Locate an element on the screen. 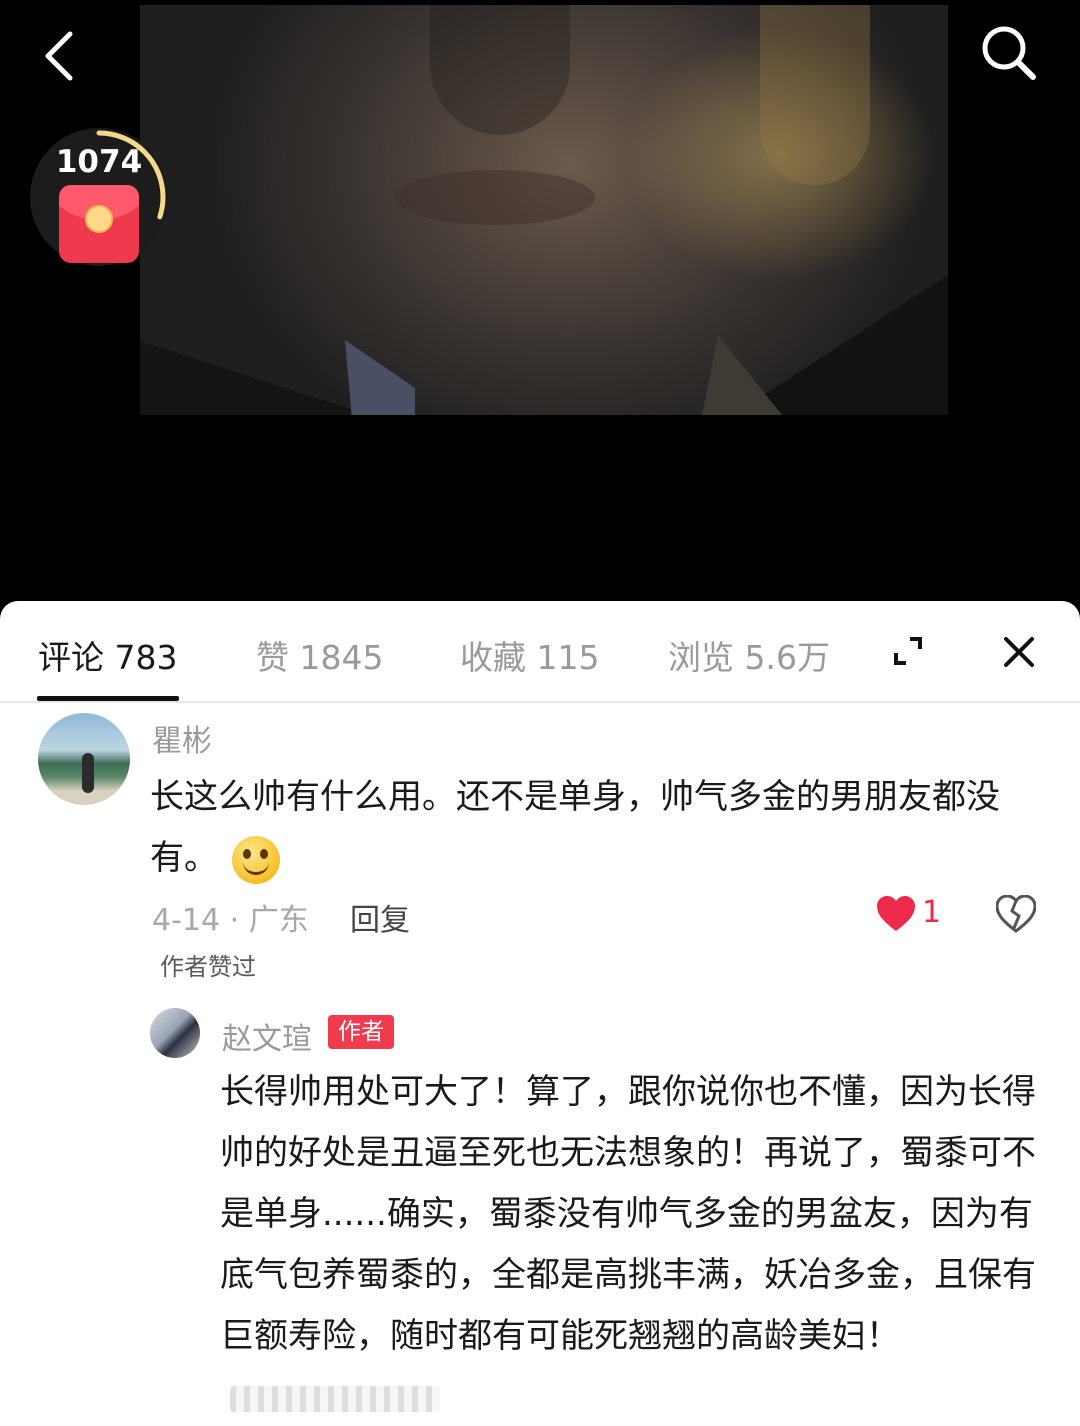 This screenshot has height=1426, width=1080. video-collar-left is located at coordinates (380, 377).